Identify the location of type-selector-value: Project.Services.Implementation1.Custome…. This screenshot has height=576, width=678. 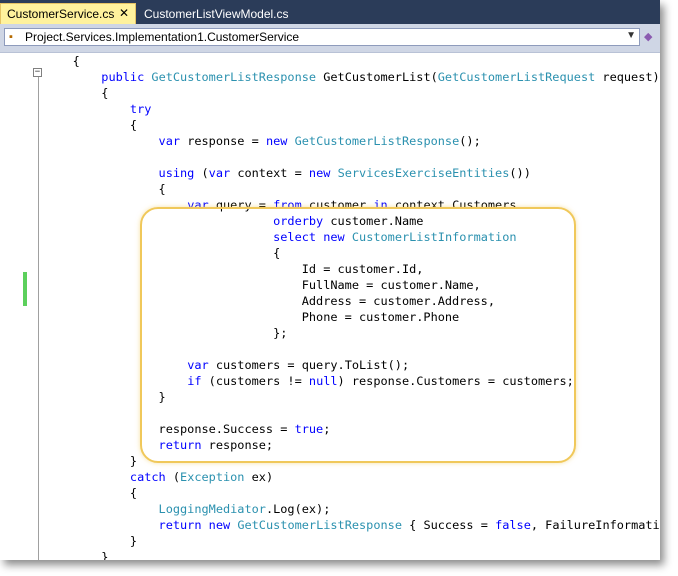
(162, 37).